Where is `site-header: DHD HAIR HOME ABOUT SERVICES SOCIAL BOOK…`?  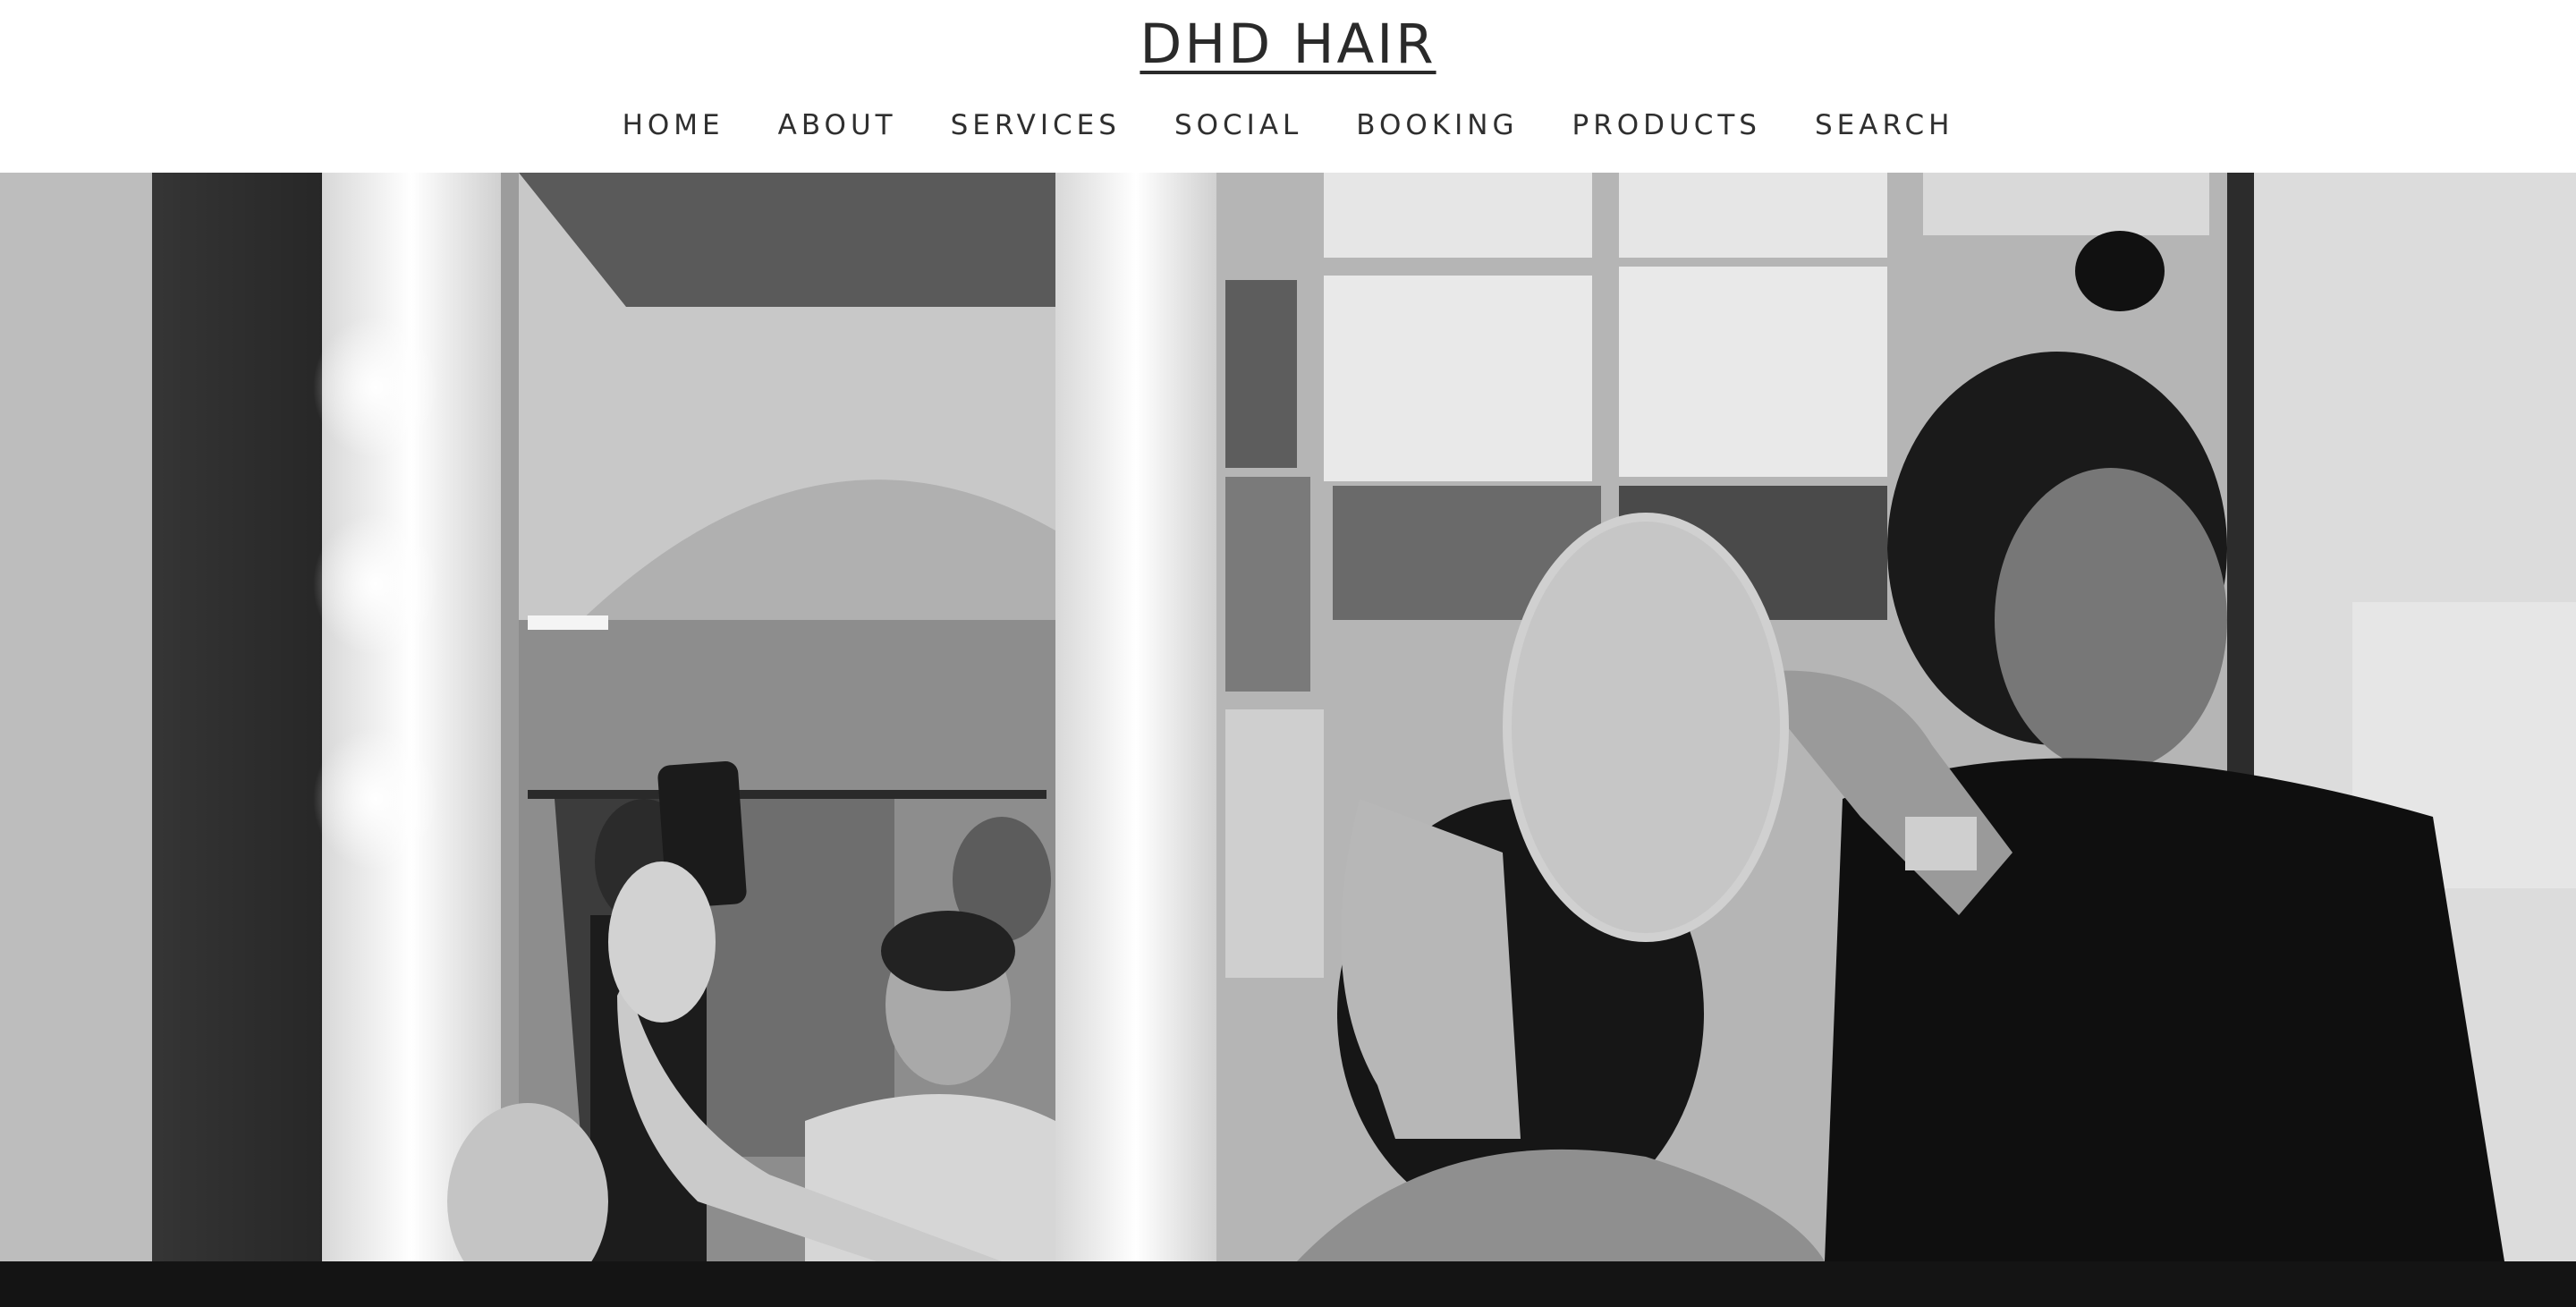 site-header: DHD HAIR HOME ABOUT SERVICES SOCIAL BOOK… is located at coordinates (1288, 86).